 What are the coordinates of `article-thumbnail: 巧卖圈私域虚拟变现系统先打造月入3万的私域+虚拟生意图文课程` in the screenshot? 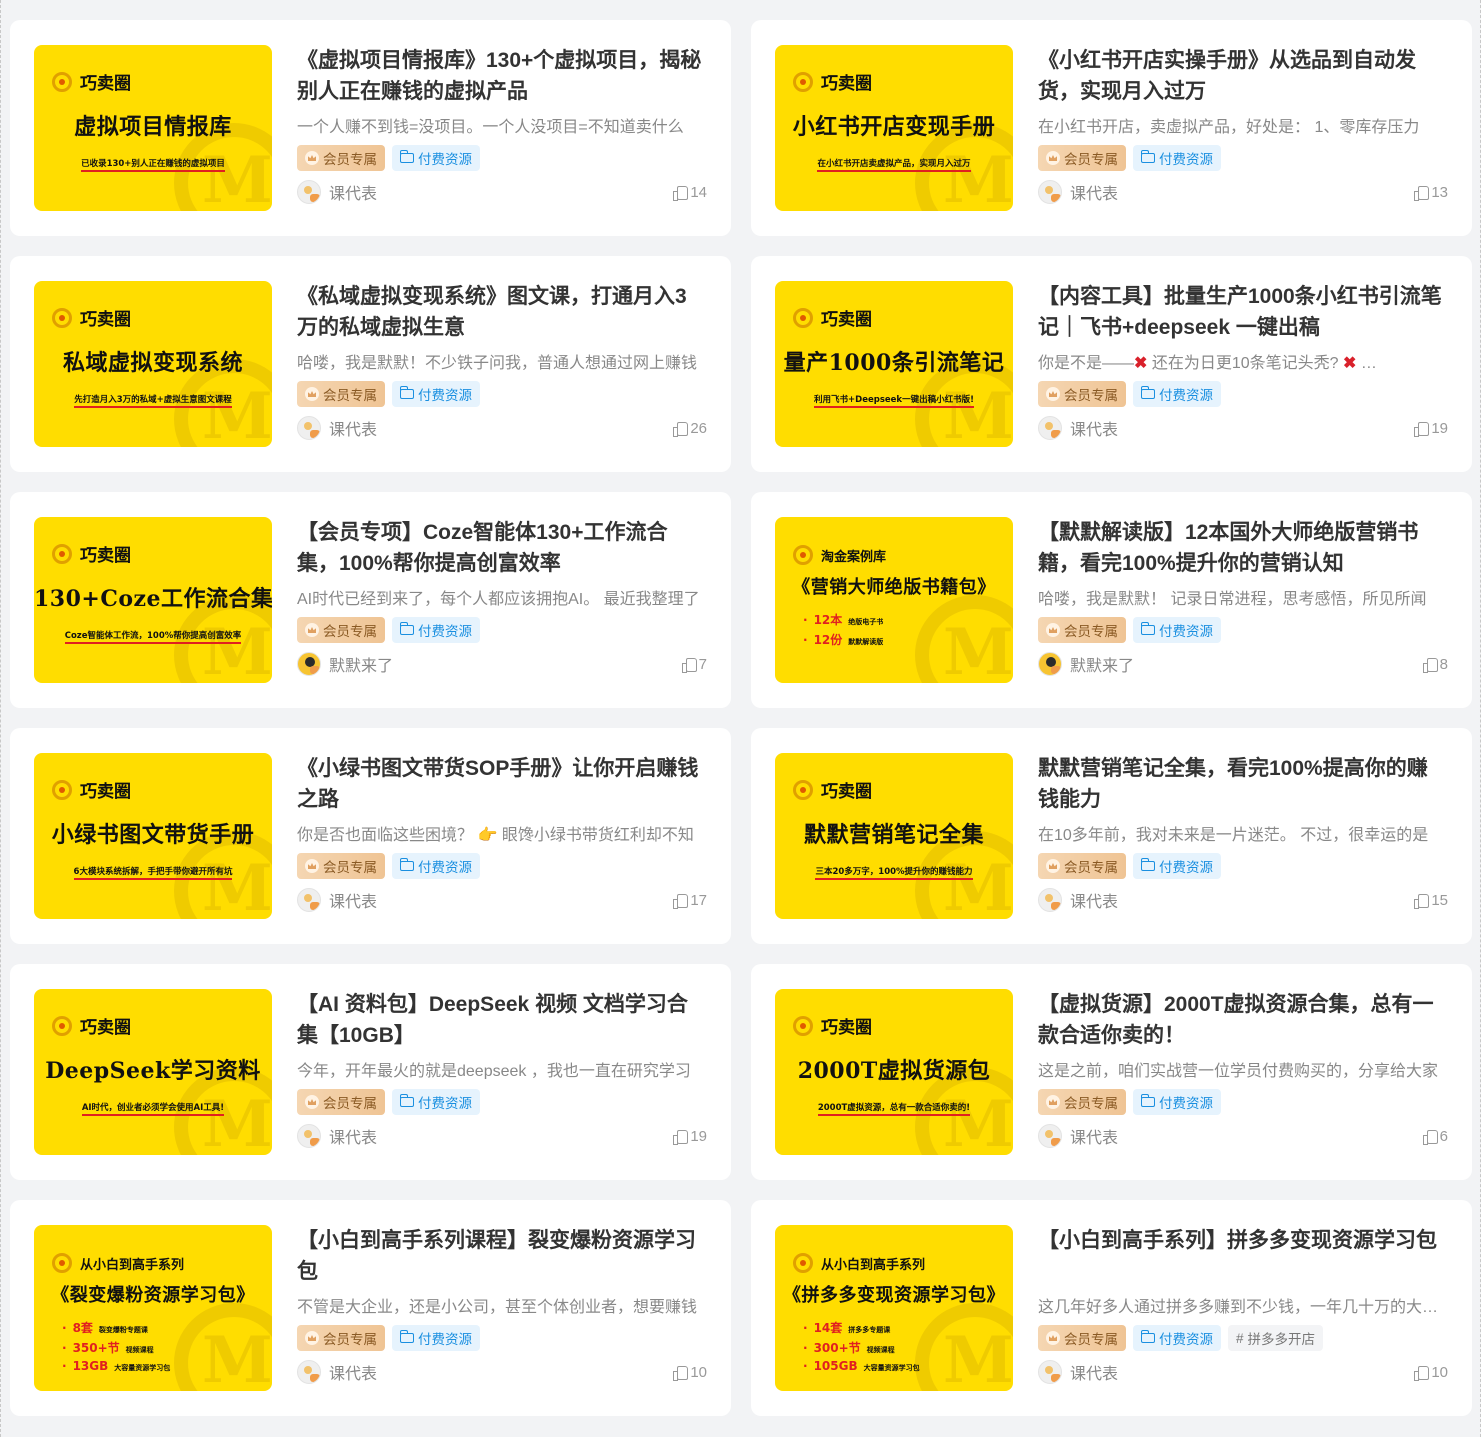 It's located at (153, 364).